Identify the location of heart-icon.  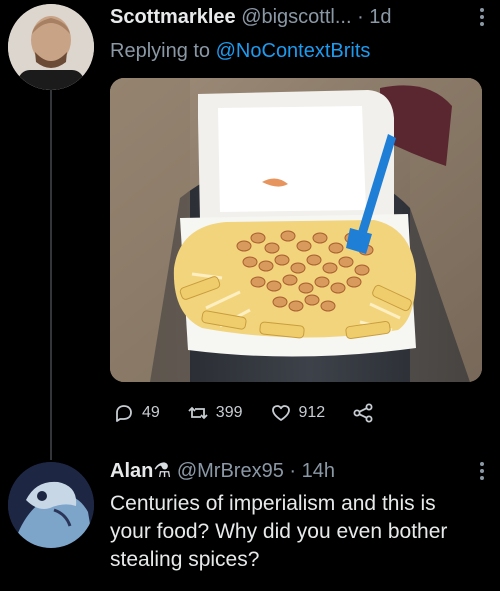
(280, 413).